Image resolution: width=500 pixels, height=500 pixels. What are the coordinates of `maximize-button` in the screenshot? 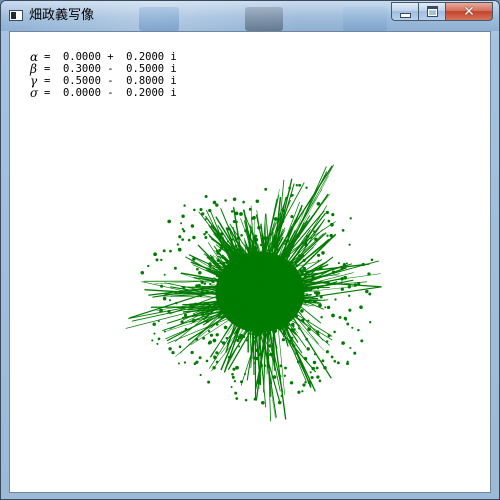 It's located at (432, 11).